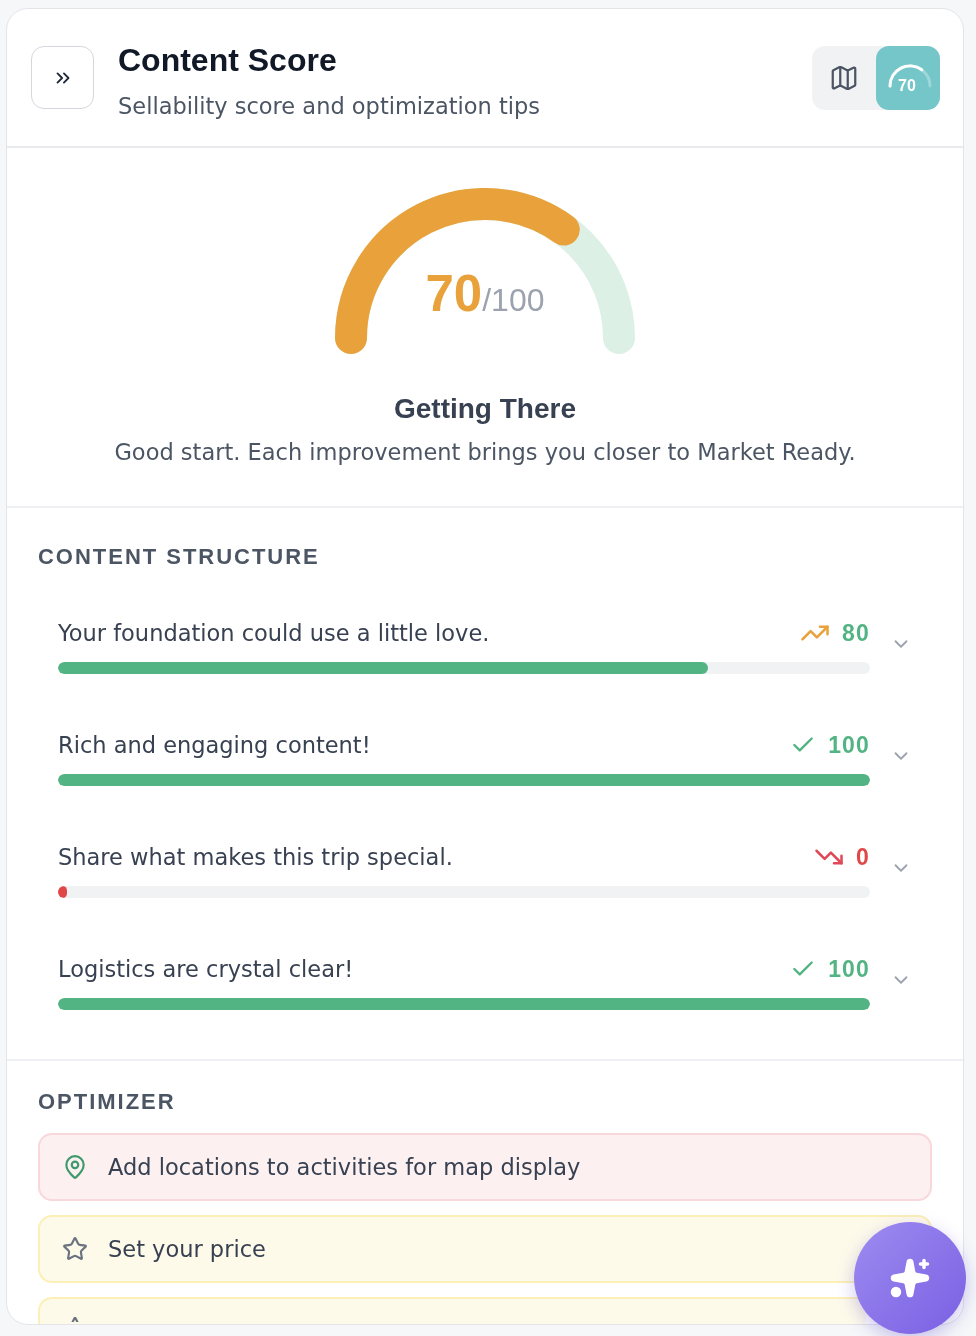  Describe the element at coordinates (75, 1167) in the screenshot. I see `map-pin-icon` at that location.